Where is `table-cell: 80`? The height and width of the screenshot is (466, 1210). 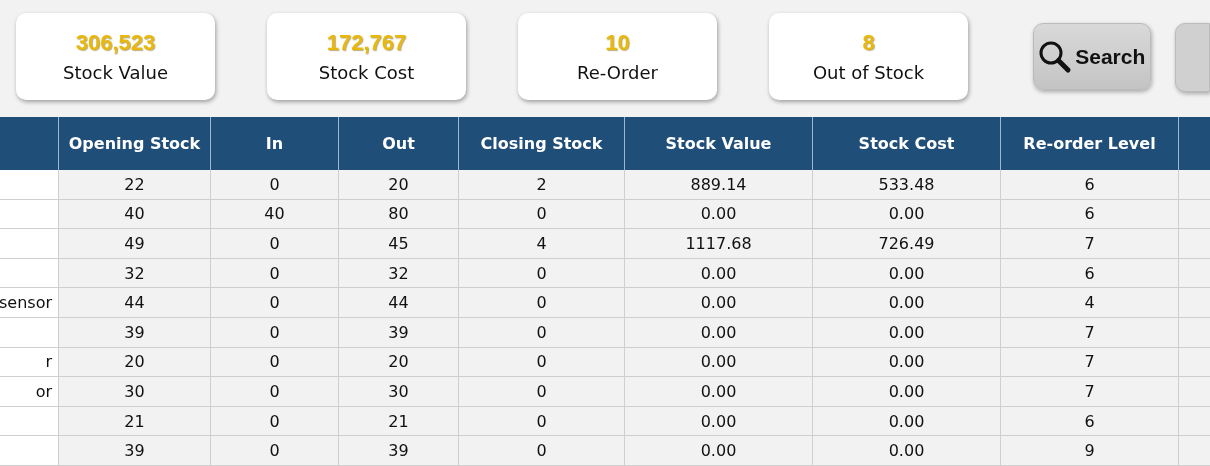 table-cell: 80 is located at coordinates (398, 214).